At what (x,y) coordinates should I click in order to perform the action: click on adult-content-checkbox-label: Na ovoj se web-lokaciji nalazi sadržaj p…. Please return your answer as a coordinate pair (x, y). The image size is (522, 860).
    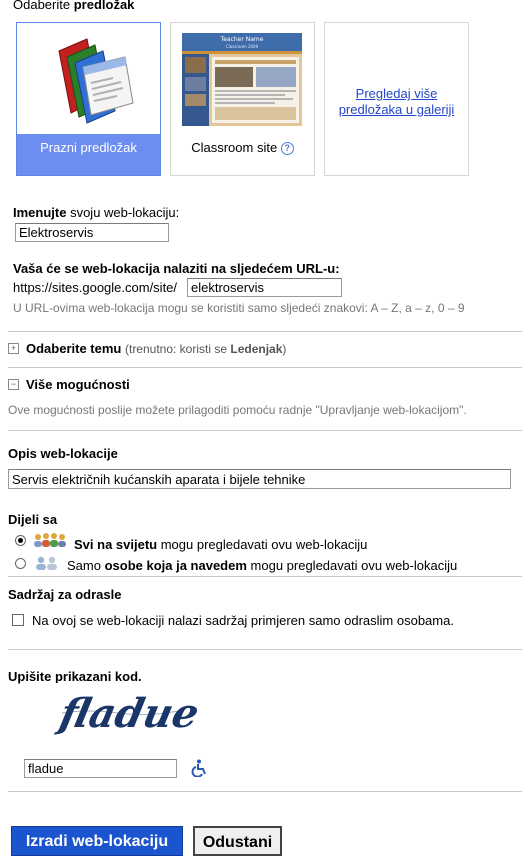
    Looking at the image, I should click on (243, 620).